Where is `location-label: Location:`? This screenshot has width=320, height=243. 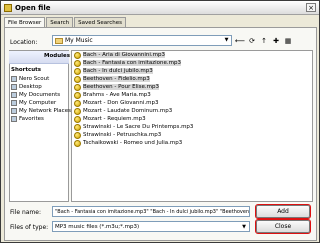
location-label: Location: is located at coordinates (24, 42).